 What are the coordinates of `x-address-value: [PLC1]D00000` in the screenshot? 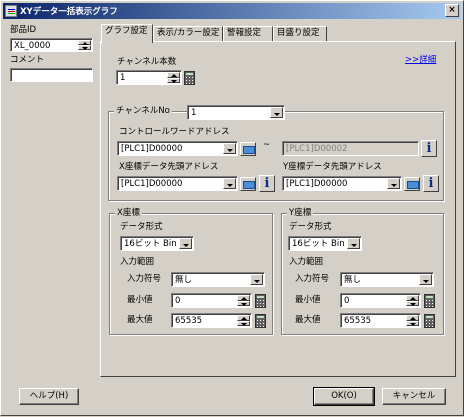 It's located at (152, 184).